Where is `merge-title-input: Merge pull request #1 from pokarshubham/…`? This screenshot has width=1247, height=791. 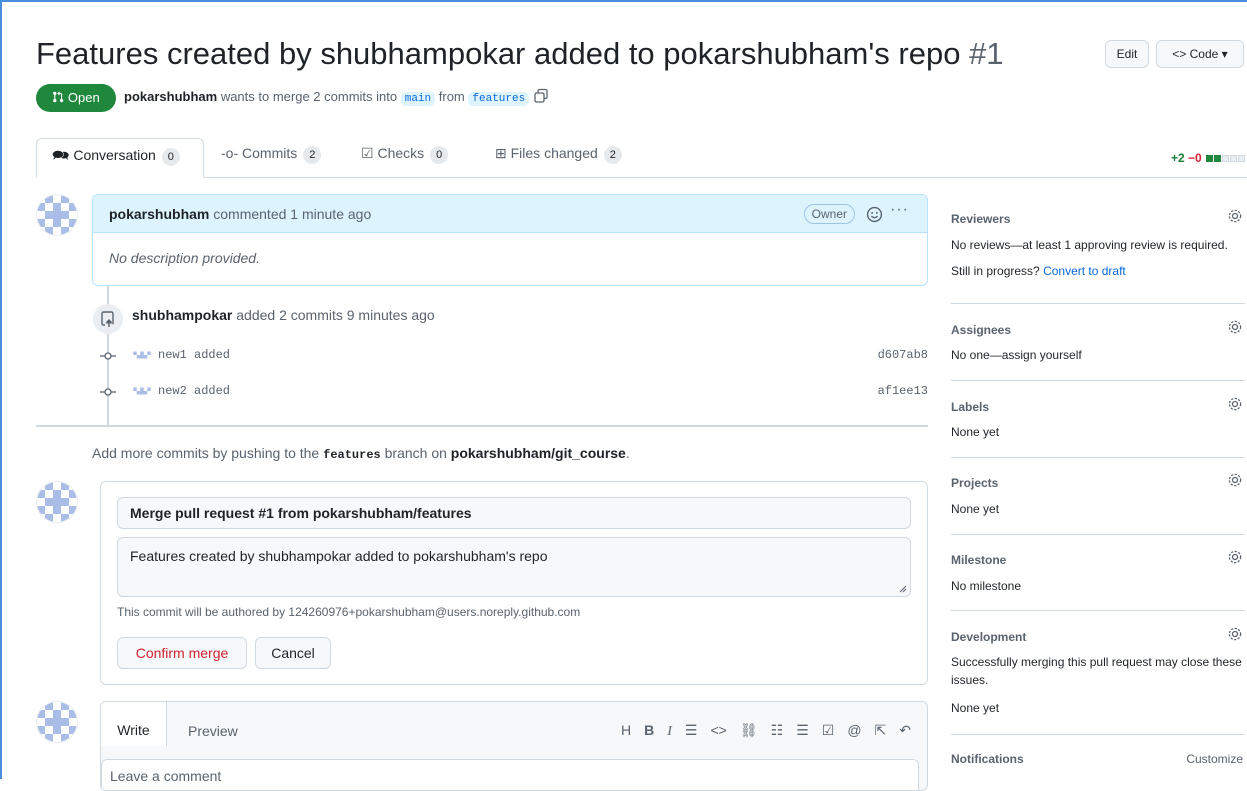 merge-title-input: Merge pull request #1 from pokarshubham/… is located at coordinates (514, 513).